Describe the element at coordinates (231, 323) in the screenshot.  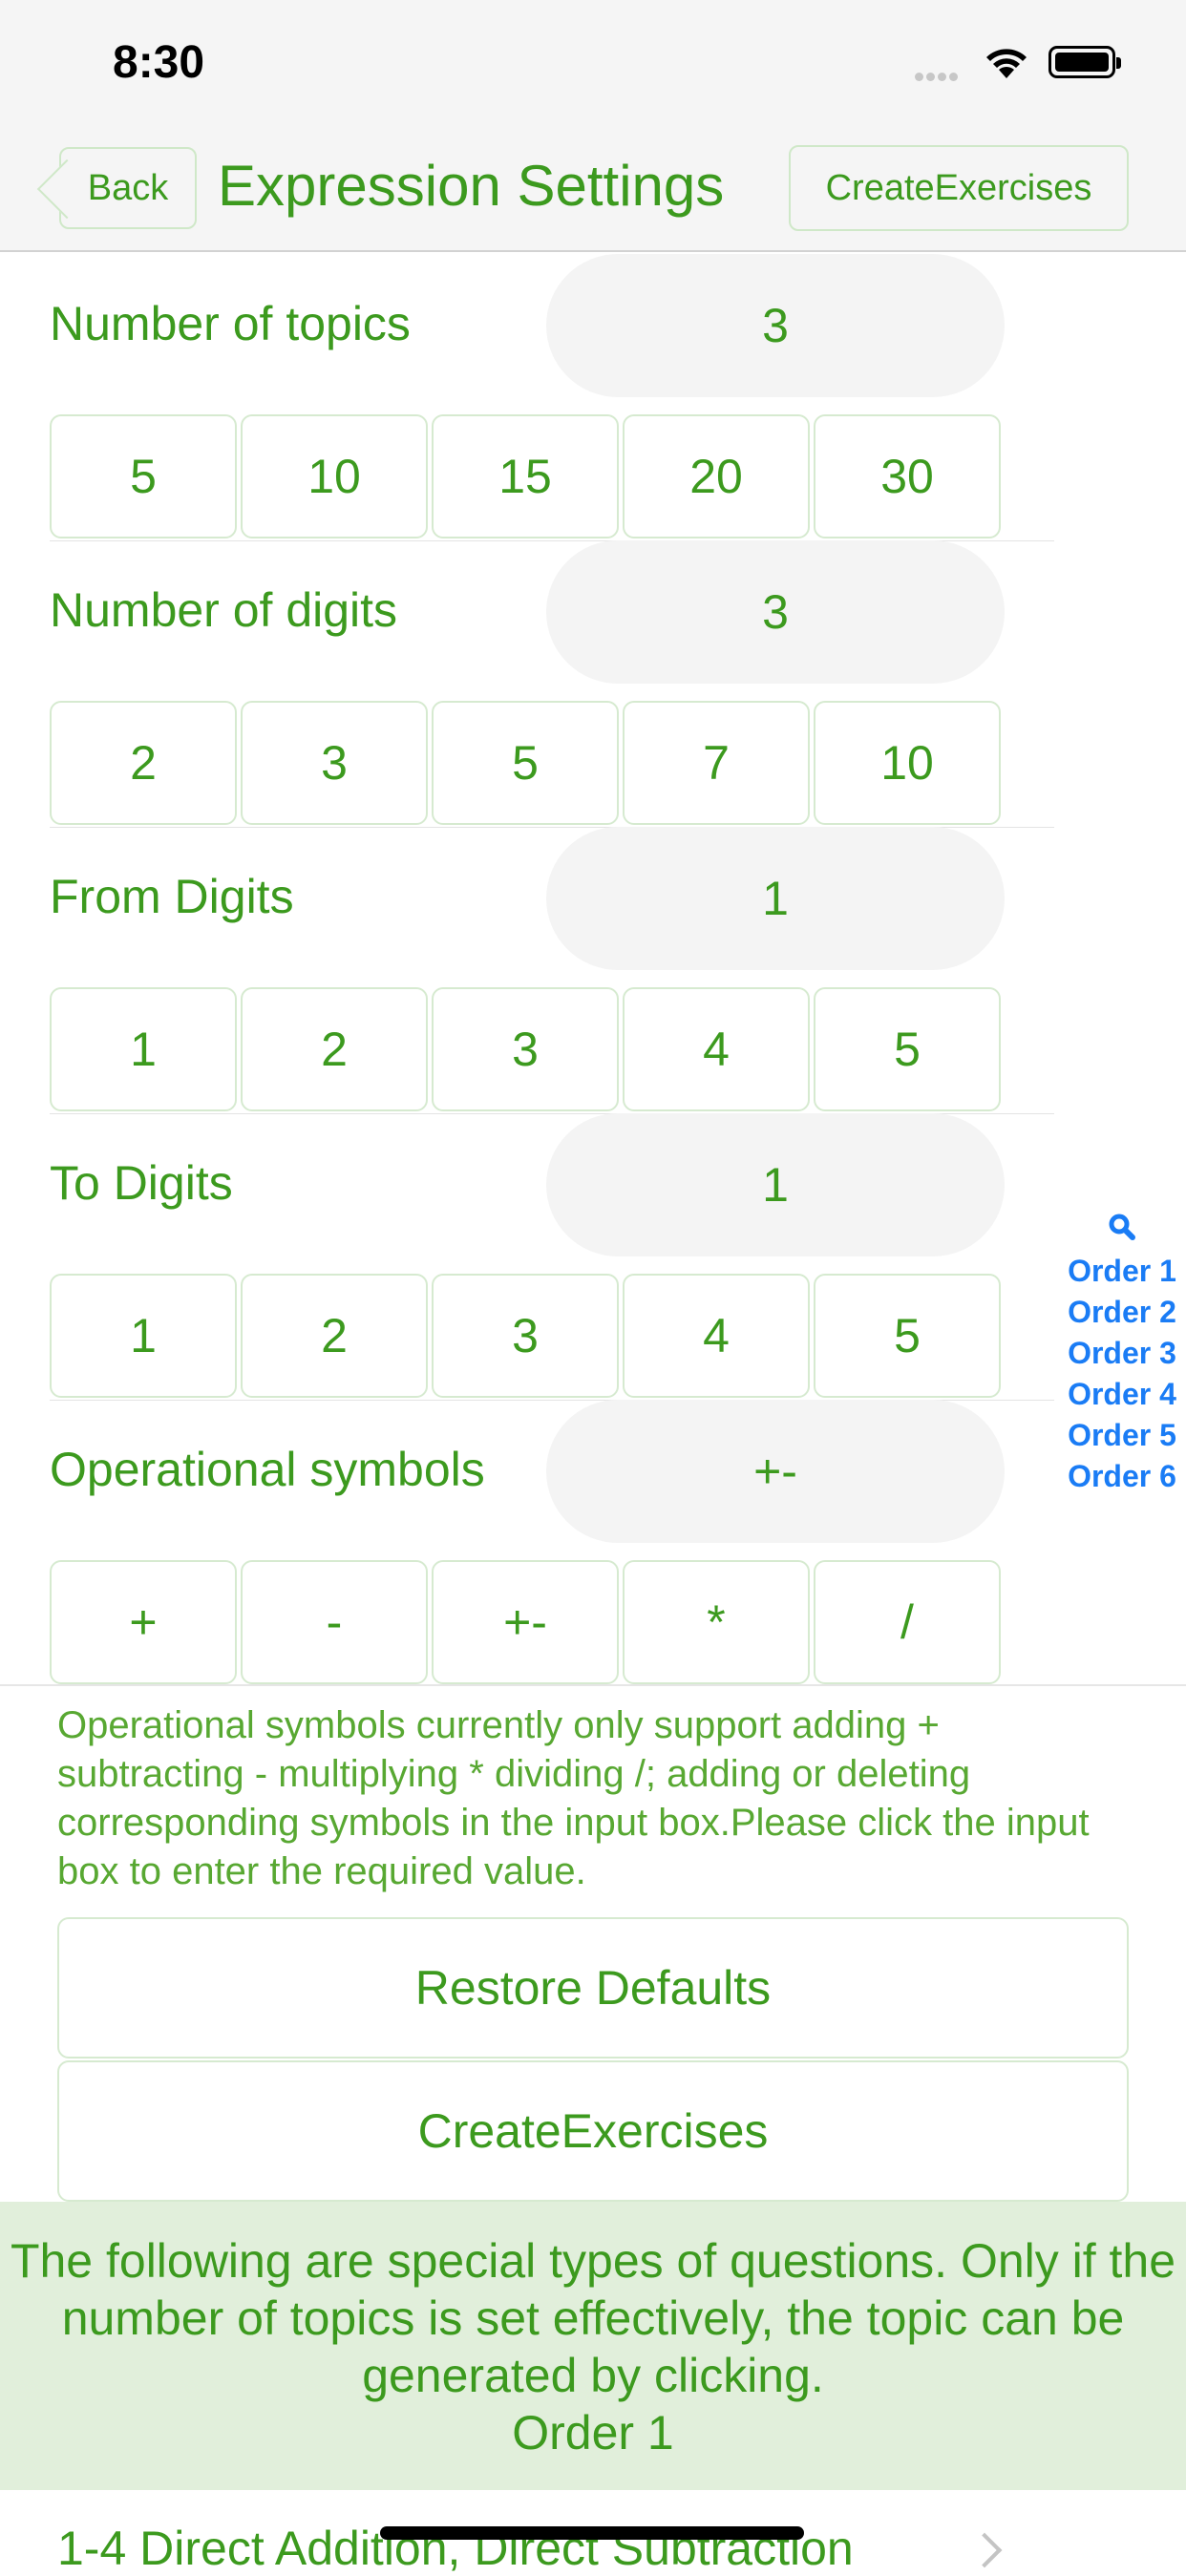
I see `number-of-topics-label: Number of topics` at that location.